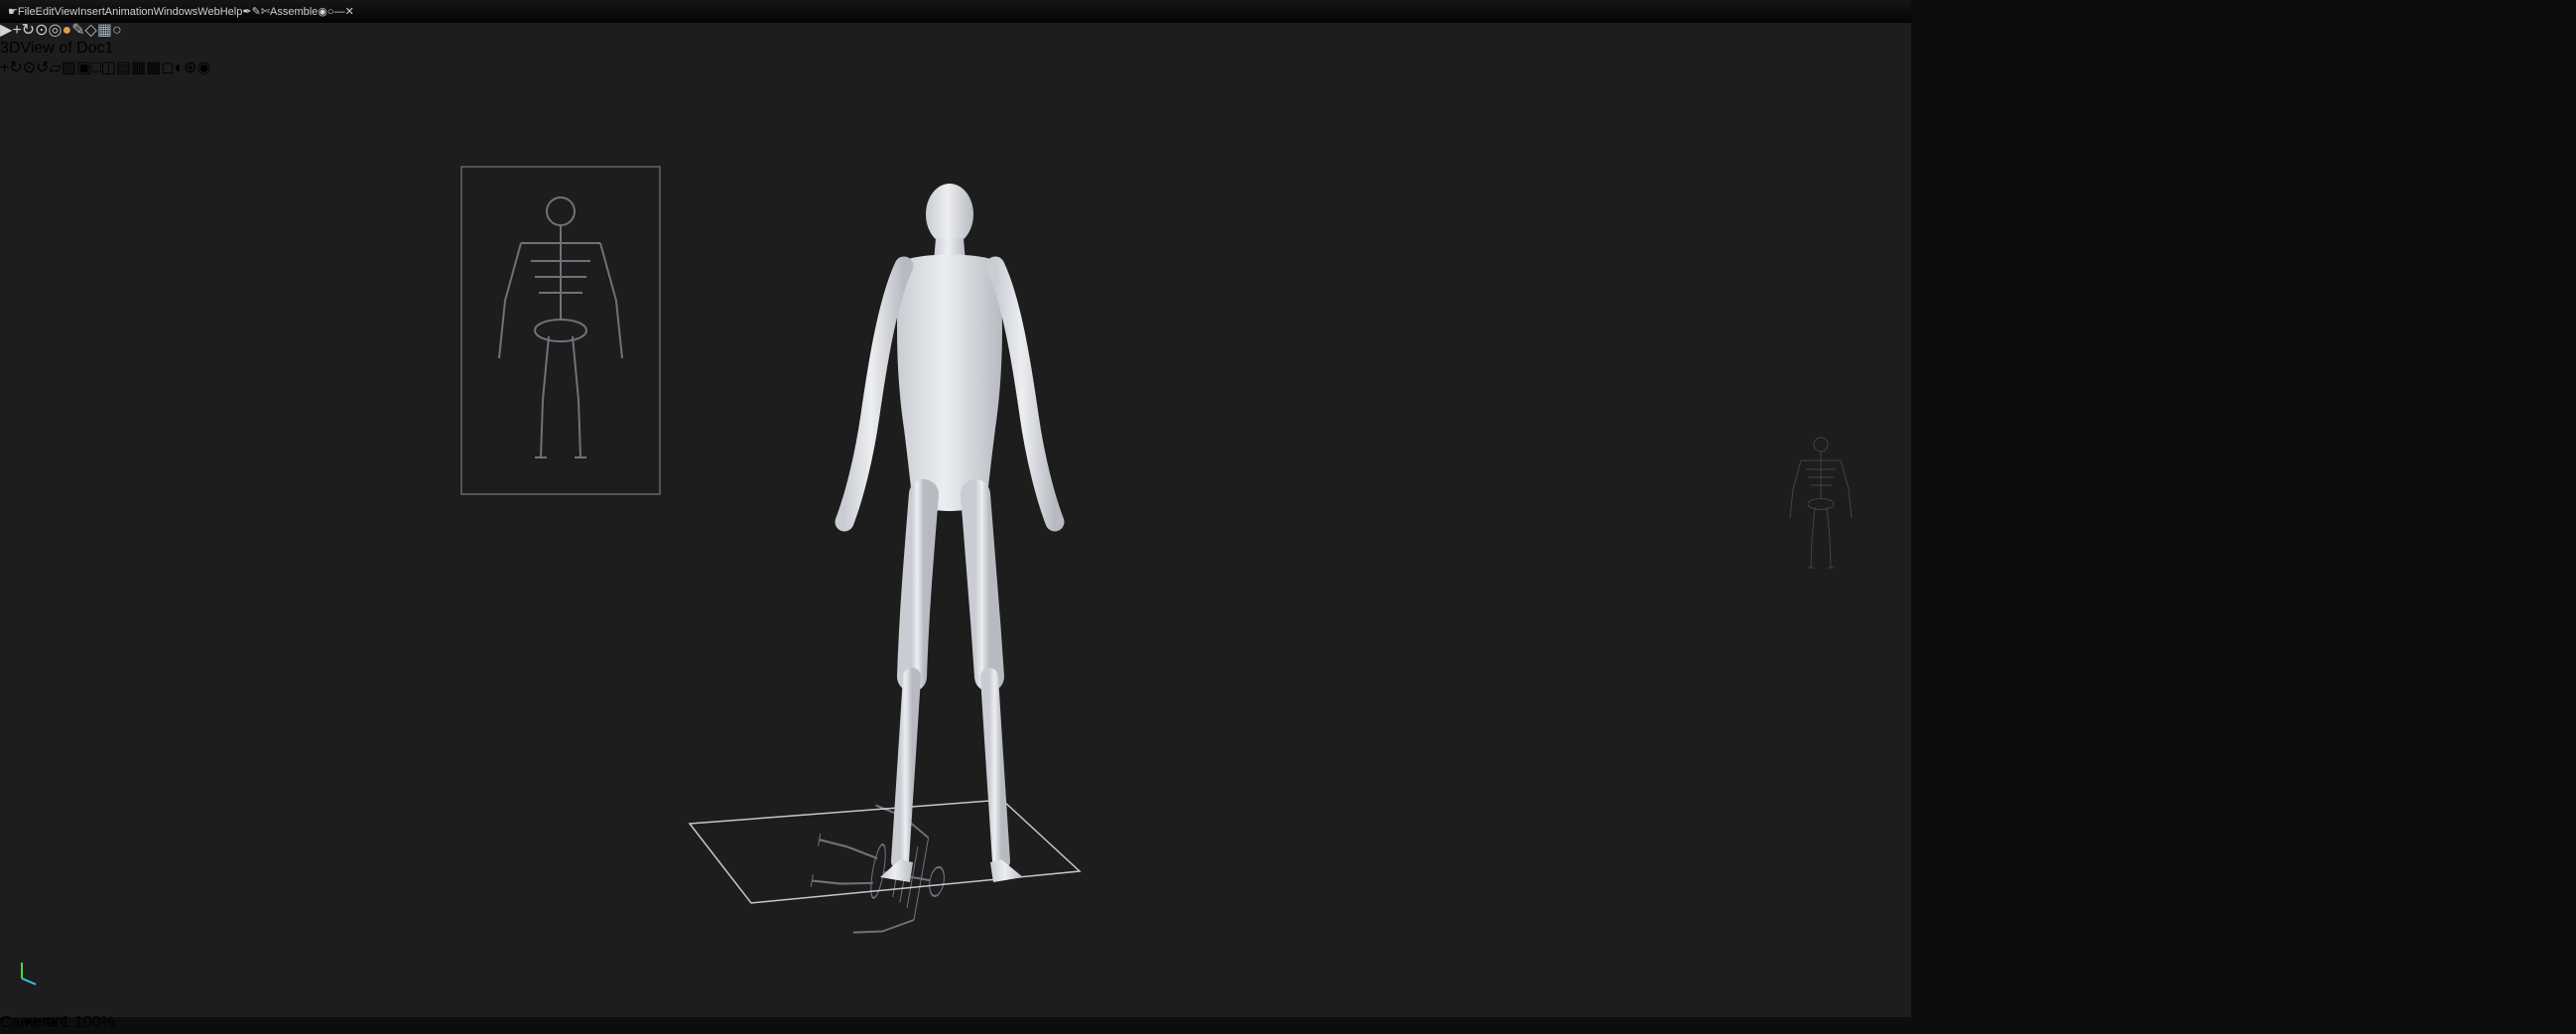 This screenshot has width=2576, height=1034. I want to click on camera-label: Camera 1 100%, so click(58, 1022).